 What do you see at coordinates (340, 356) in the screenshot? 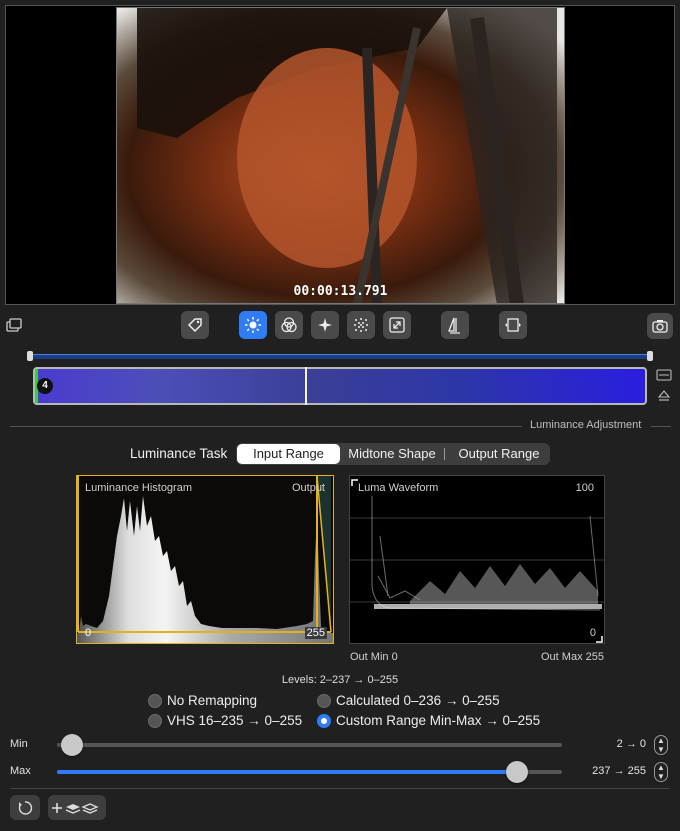
I see `trim-range-bar` at bounding box center [340, 356].